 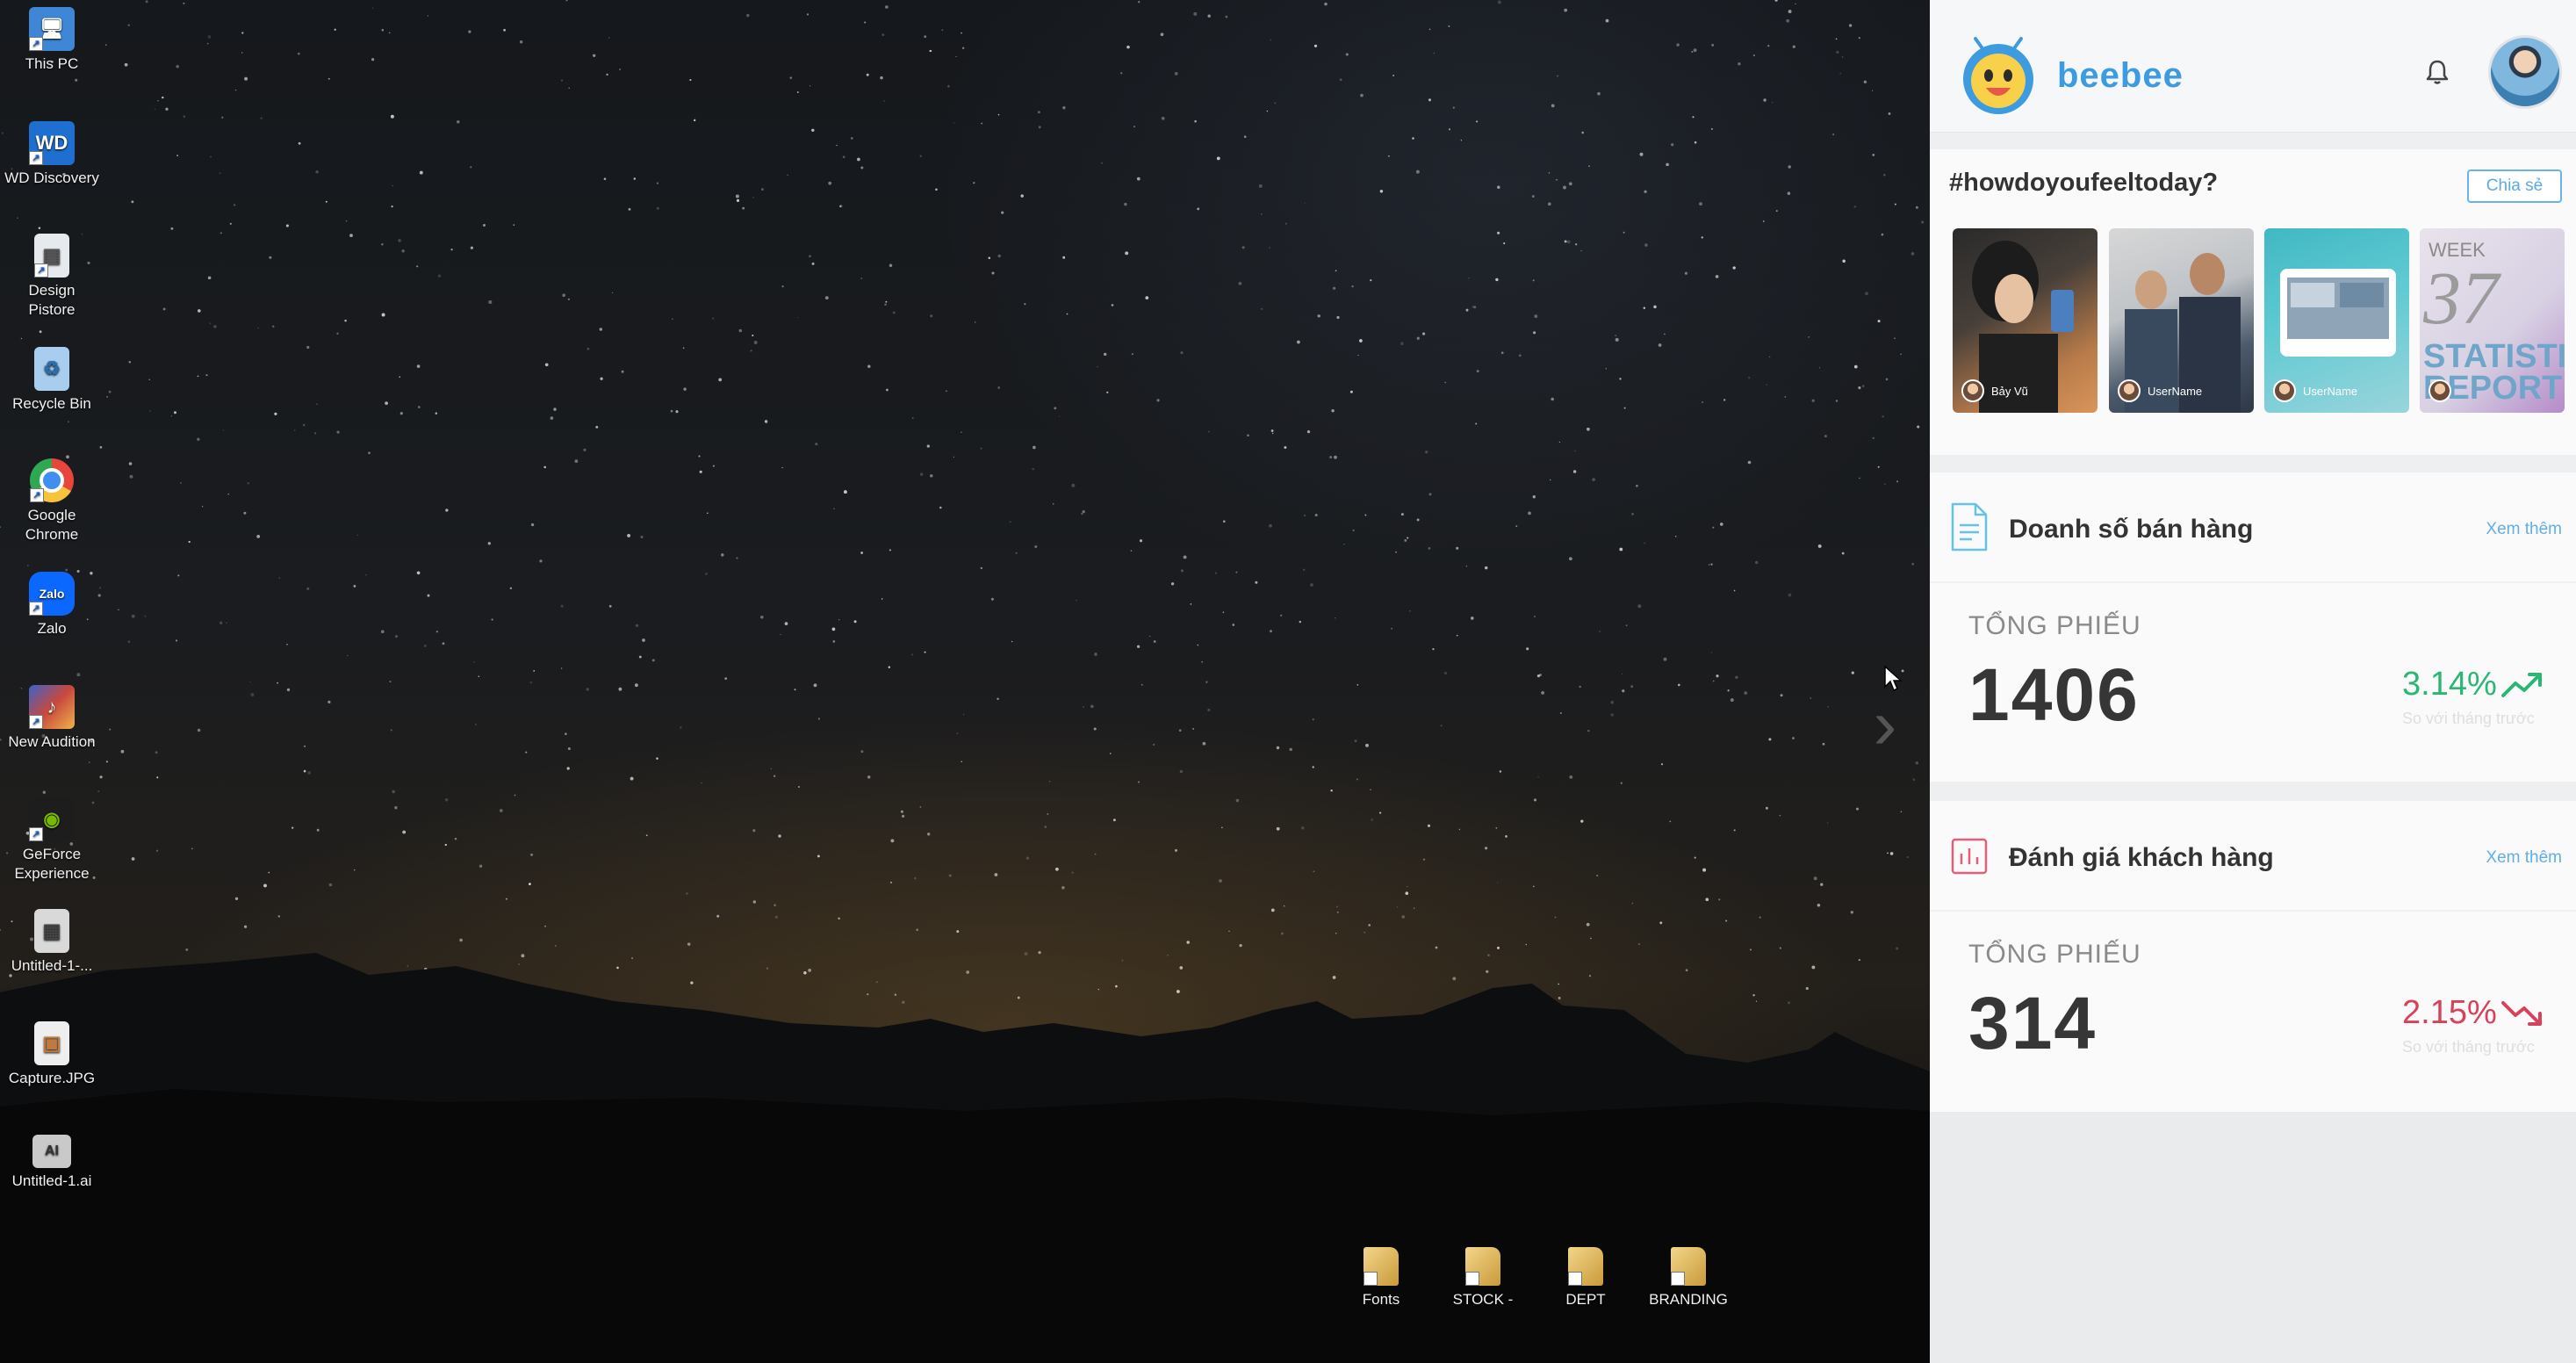 I want to click on trend-down-icon, so click(x=2521, y=1013).